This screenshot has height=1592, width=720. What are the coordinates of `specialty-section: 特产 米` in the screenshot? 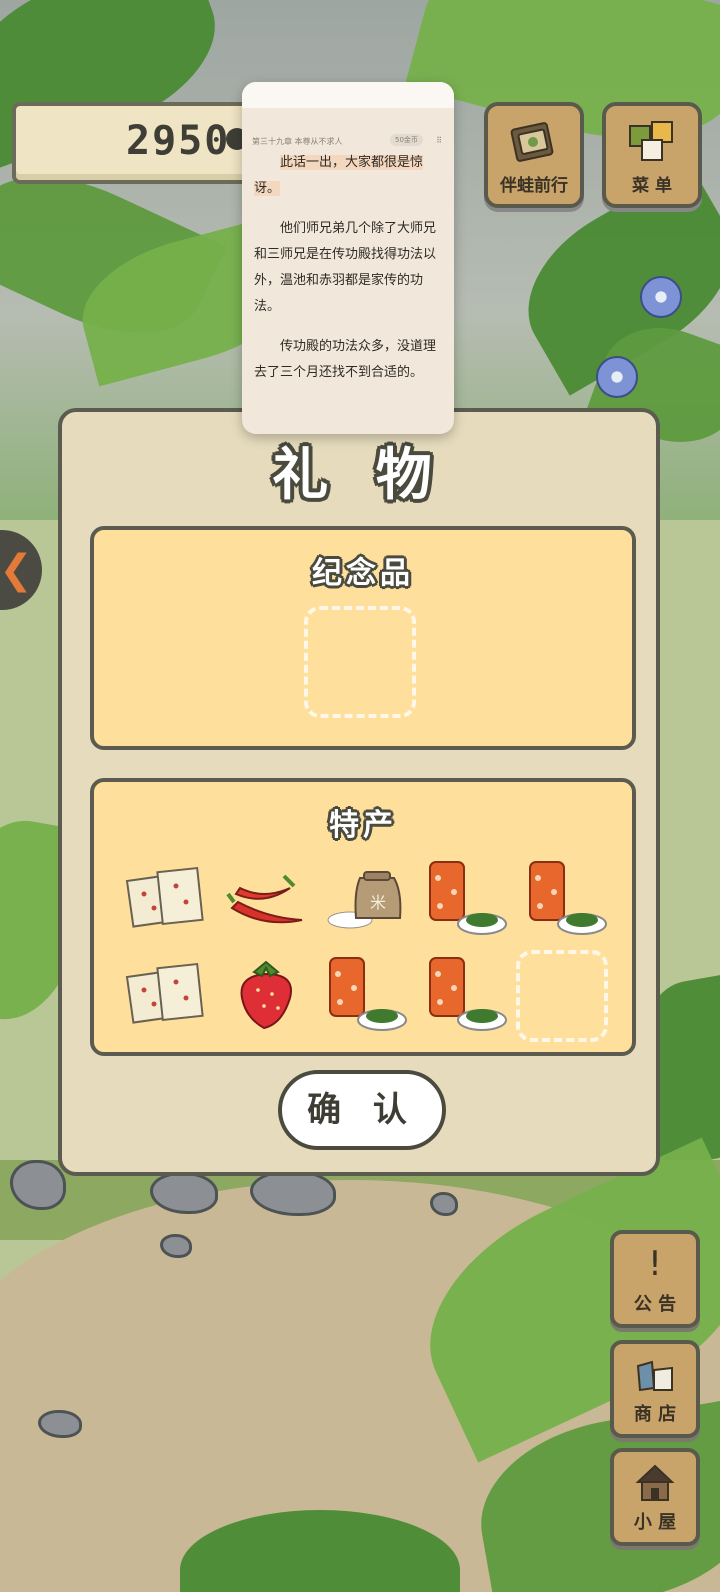 It's located at (363, 917).